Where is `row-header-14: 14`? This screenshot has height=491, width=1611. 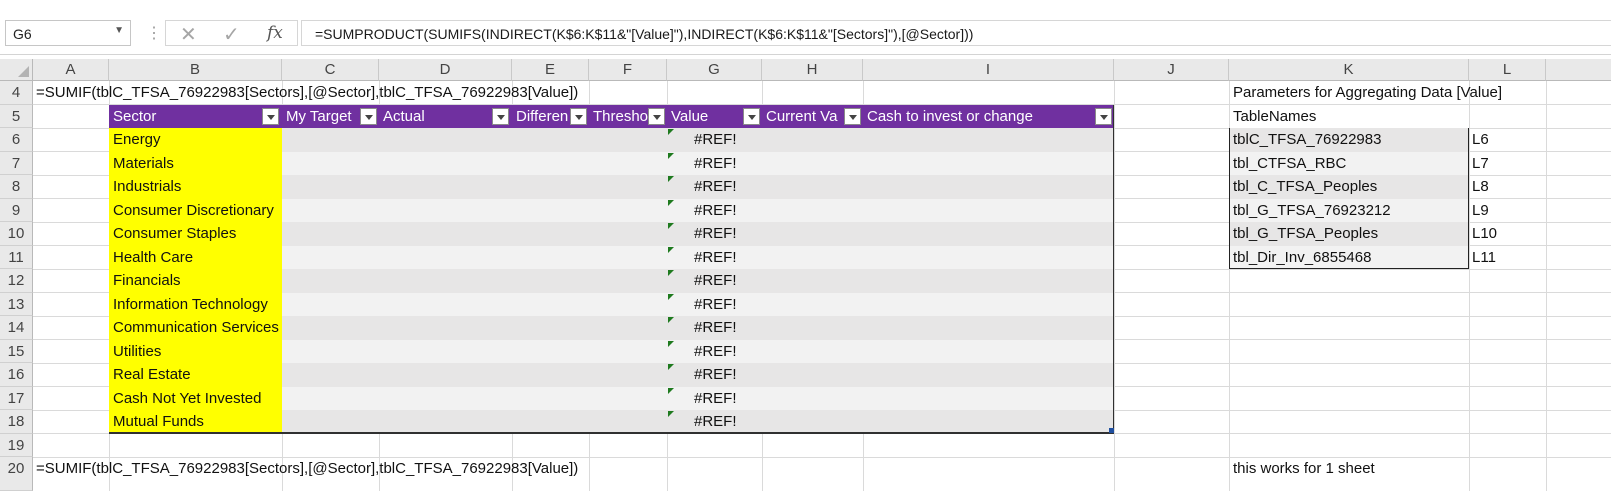
row-header-14: 14 is located at coordinates (16, 328).